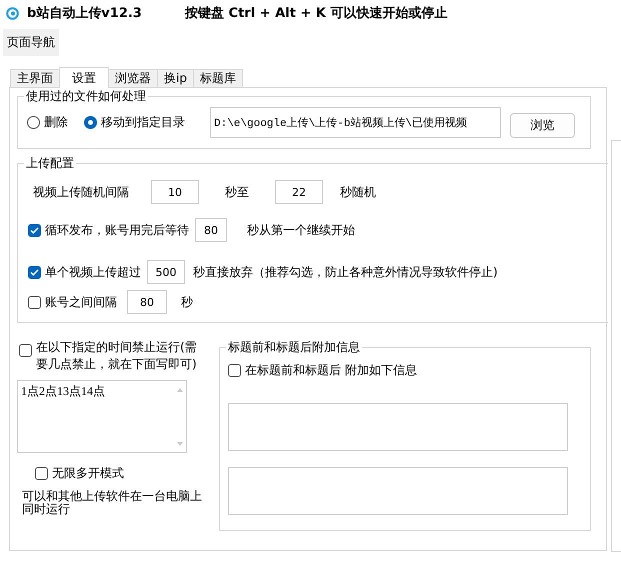 The height and width of the screenshot is (563, 621). What do you see at coordinates (542, 125) in the screenshot?
I see `browse-button: 浏览` at bounding box center [542, 125].